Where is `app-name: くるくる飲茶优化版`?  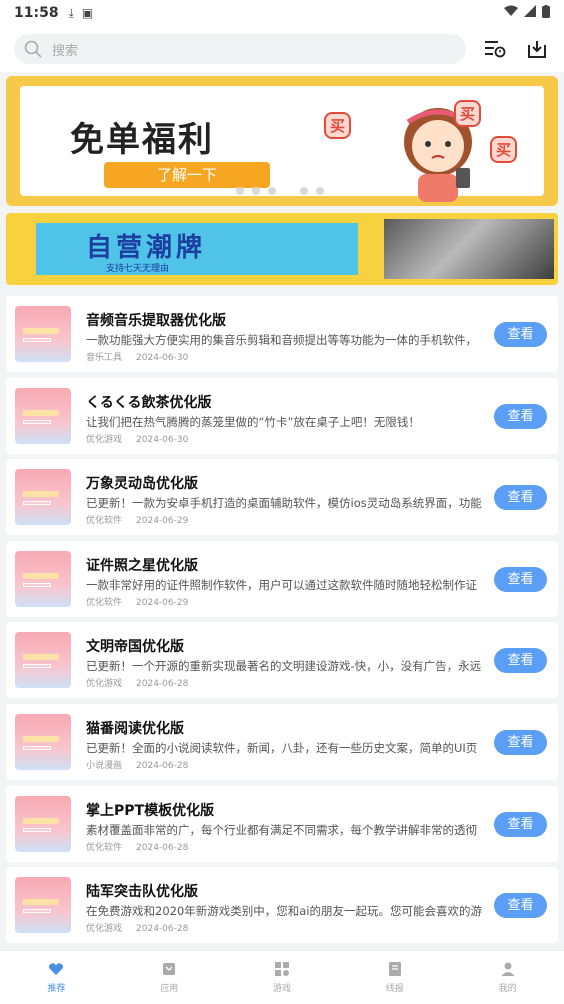
app-name: くるくる飲茶优化版 is located at coordinates (149, 402).